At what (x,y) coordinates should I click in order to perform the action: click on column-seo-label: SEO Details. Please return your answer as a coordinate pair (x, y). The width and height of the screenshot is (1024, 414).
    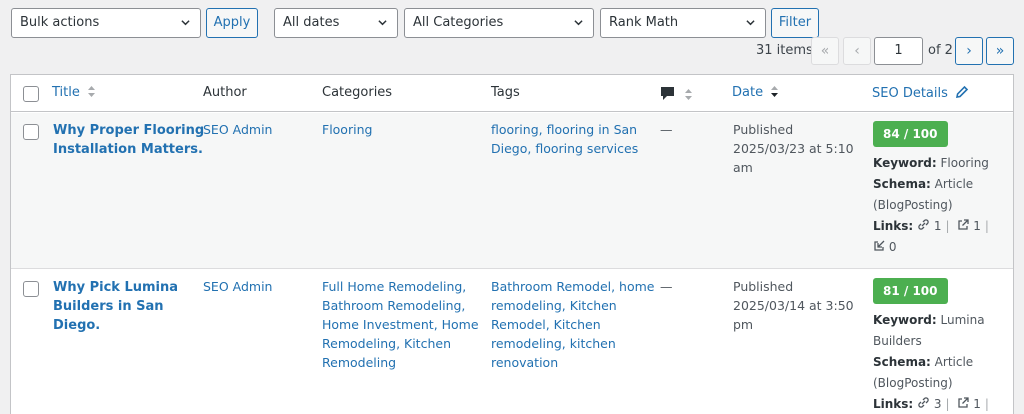
    Looking at the image, I should click on (910, 93).